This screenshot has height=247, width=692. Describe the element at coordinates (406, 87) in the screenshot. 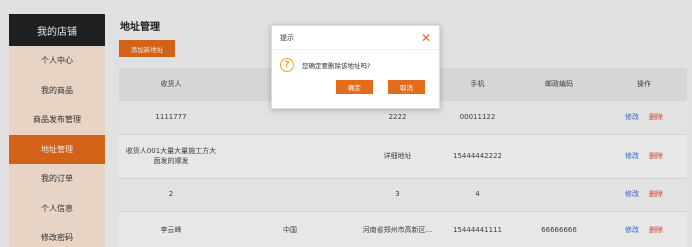

I see `cancel-button: 取消` at that location.